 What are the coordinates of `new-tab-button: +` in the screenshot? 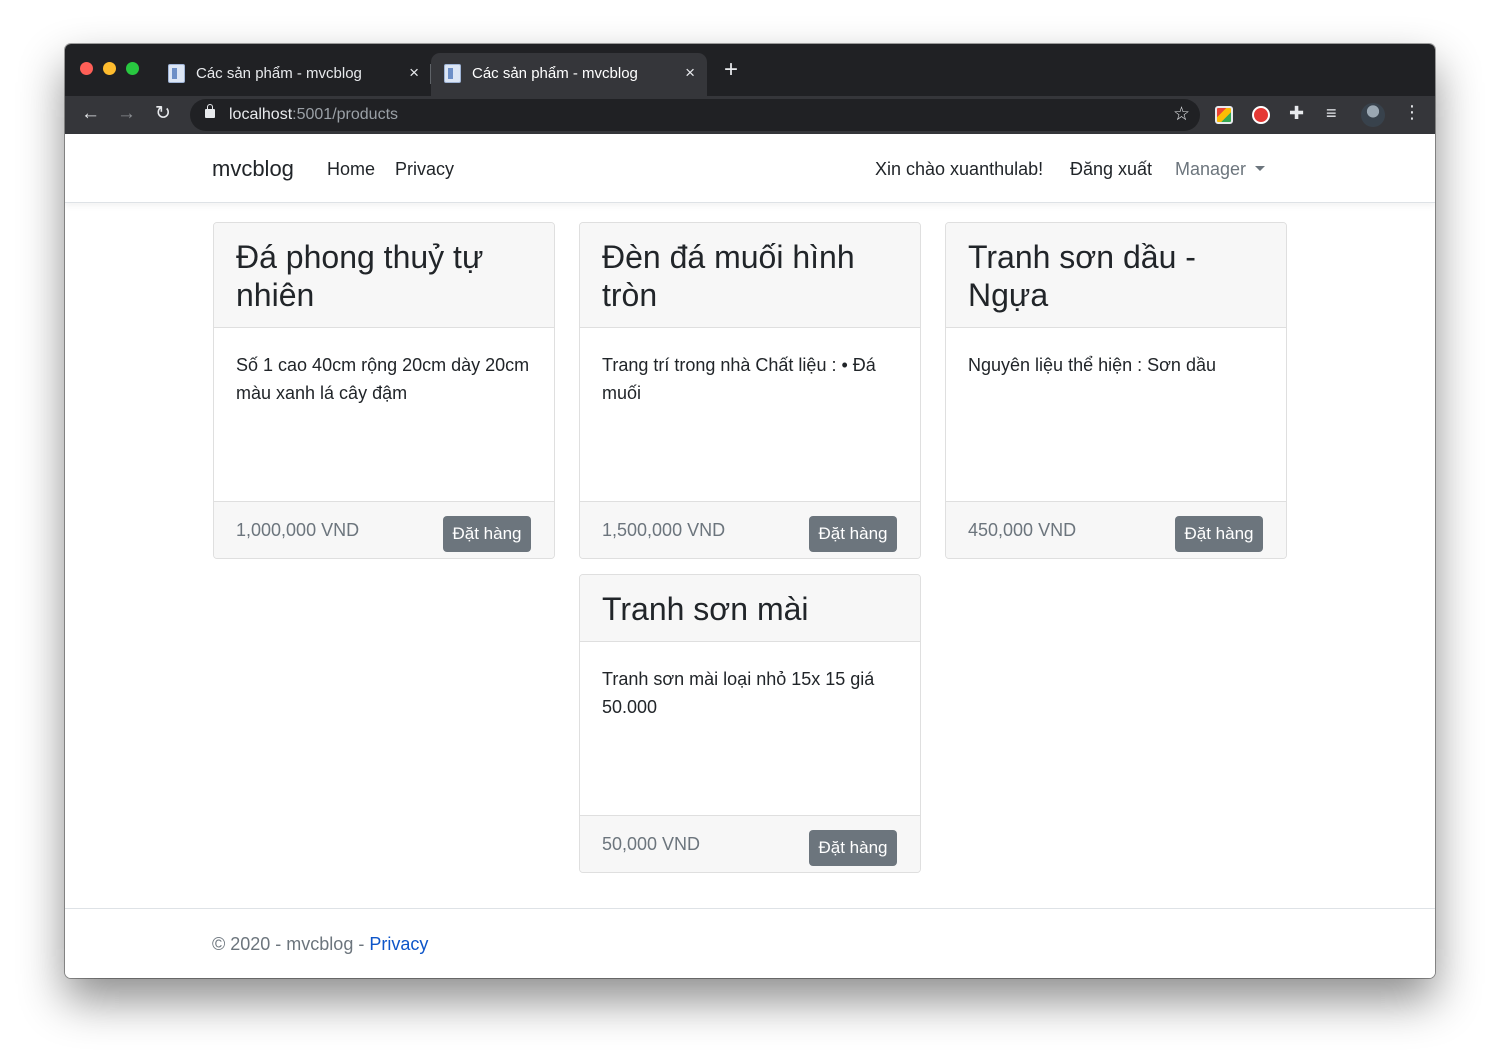 It's located at (731, 70).